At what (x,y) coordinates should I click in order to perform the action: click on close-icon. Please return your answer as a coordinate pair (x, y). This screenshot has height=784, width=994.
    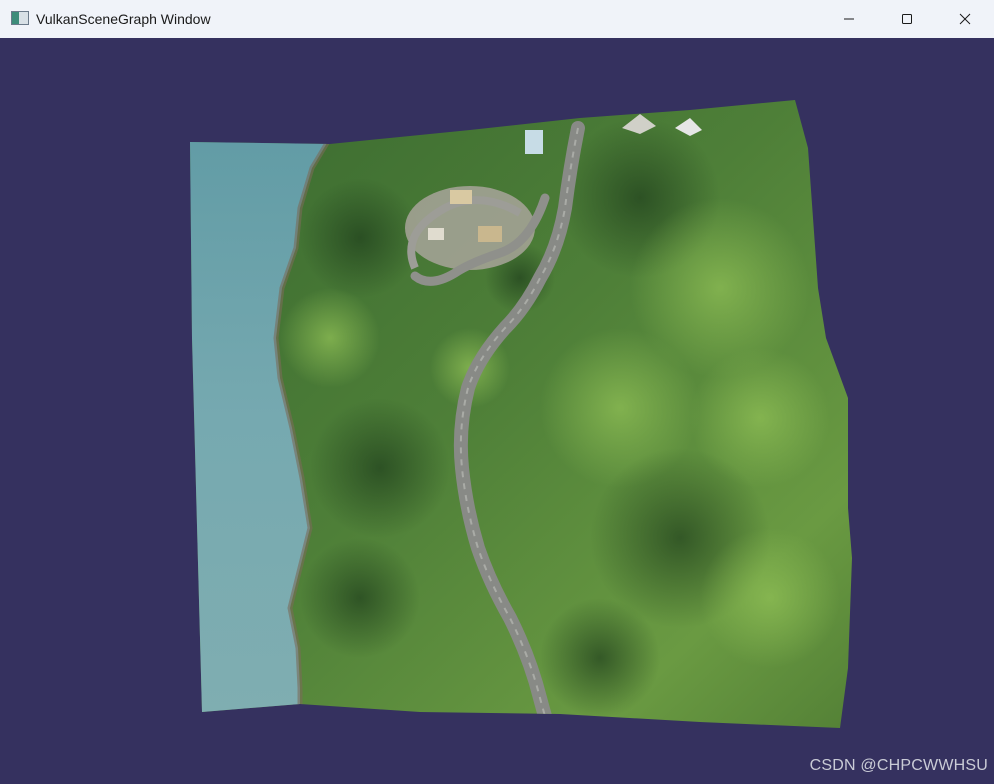
    Looking at the image, I should click on (965, 19).